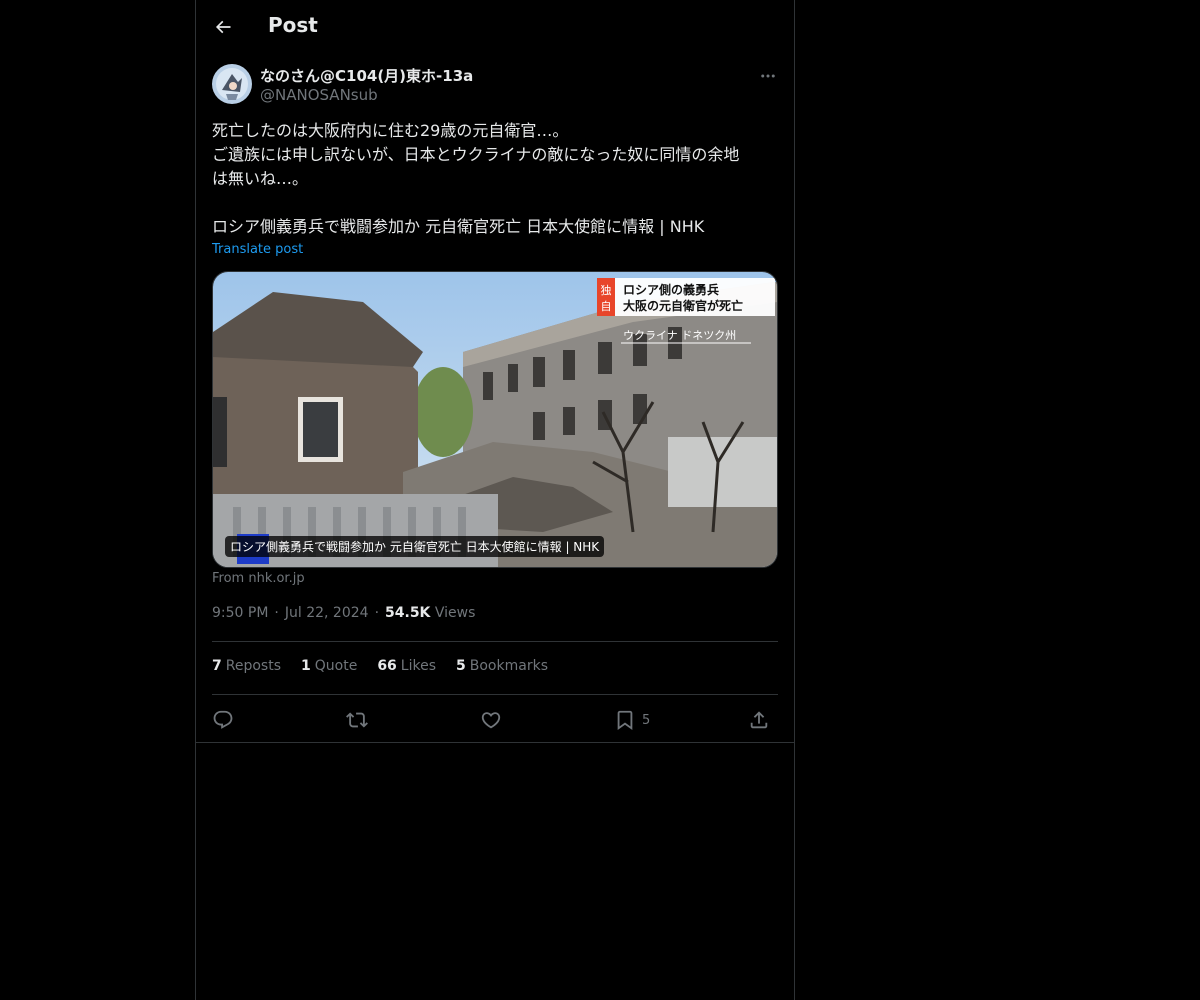  I want to click on more-icon, so click(768, 76).